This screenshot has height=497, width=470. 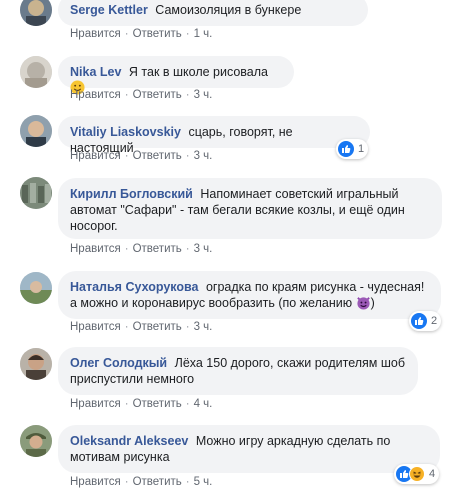 I want to click on comment-author: Oleksandr Alekseev, so click(x=129, y=441).